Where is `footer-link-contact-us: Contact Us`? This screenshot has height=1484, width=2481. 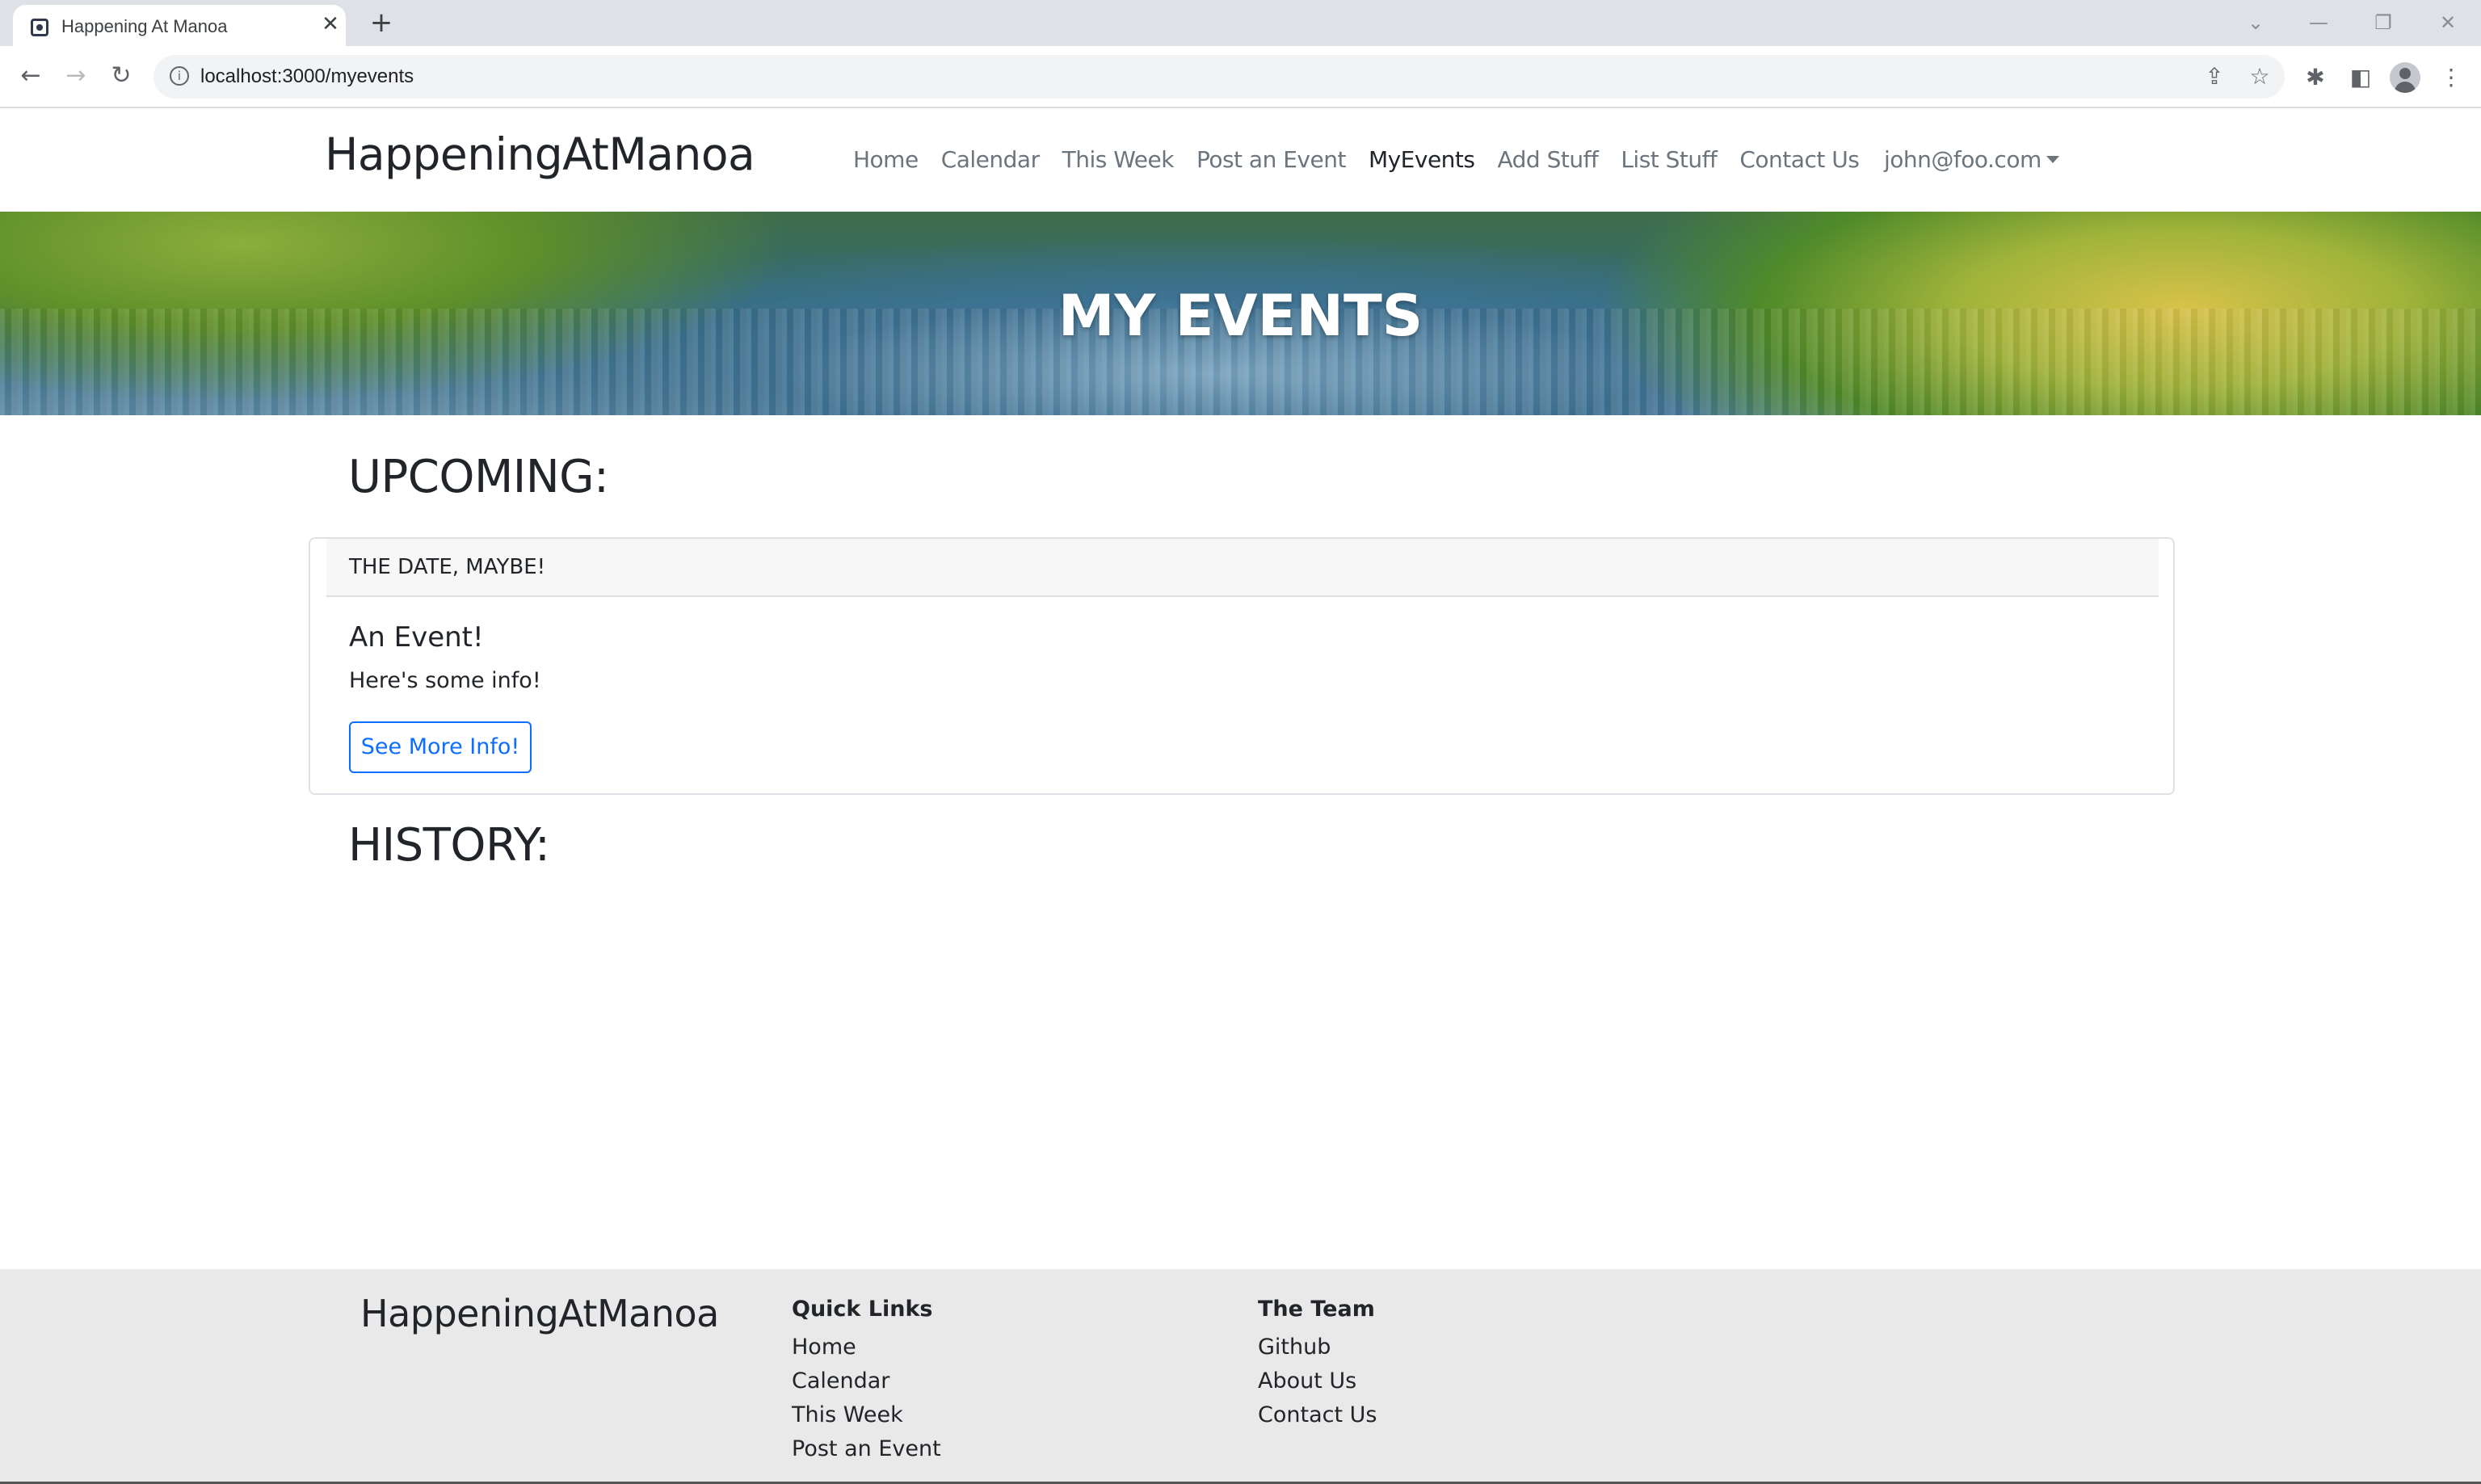 footer-link-contact-us: Contact Us is located at coordinates (1317, 1415).